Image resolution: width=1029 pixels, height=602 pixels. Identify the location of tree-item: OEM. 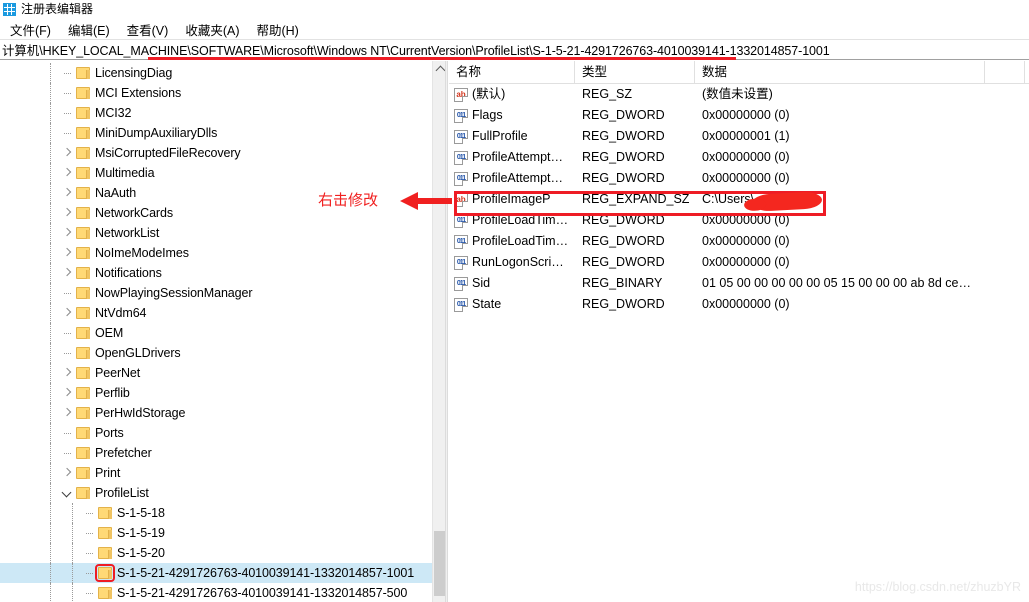
(216, 333).